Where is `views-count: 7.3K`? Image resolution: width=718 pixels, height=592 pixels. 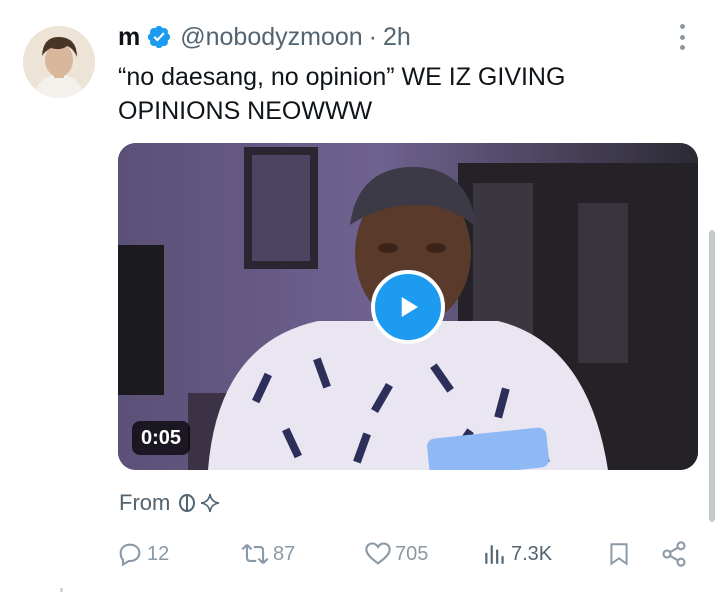 views-count: 7.3K is located at coordinates (532, 553).